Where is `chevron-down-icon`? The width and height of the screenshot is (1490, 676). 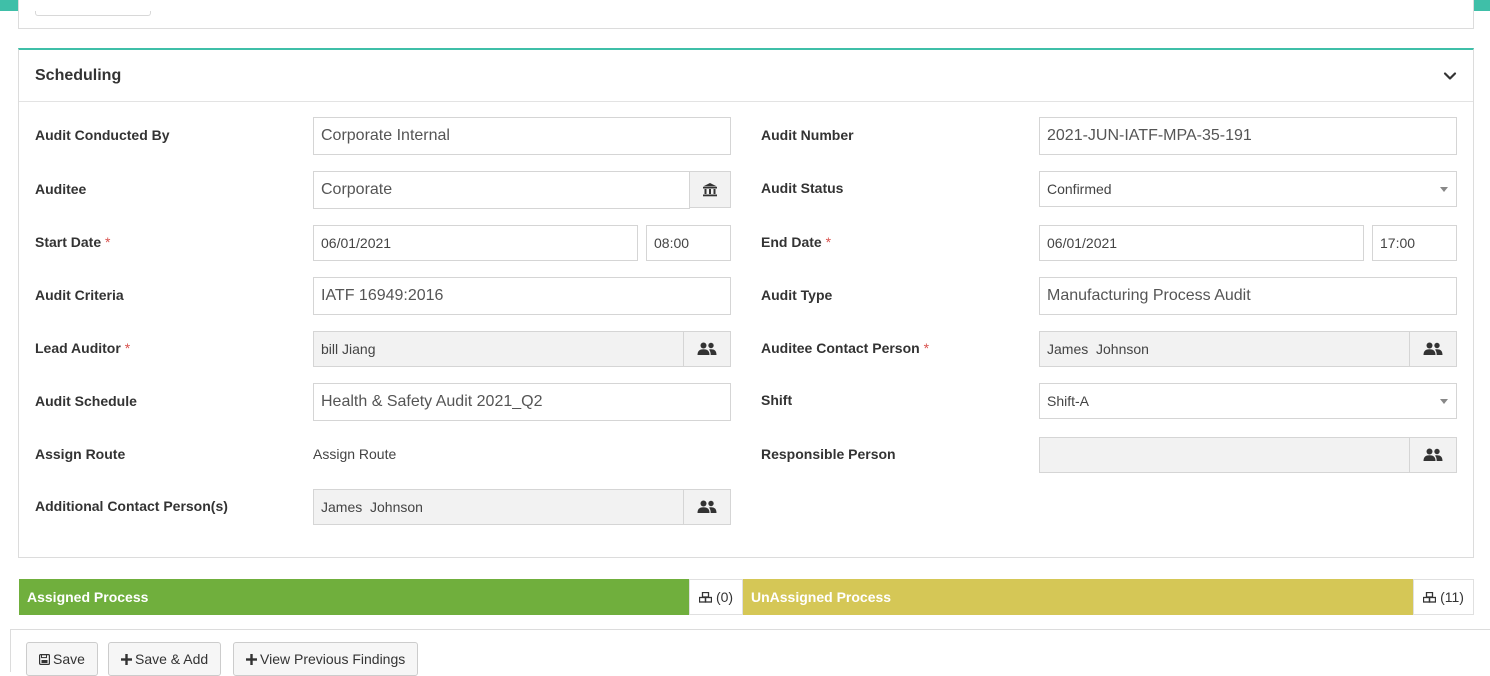 chevron-down-icon is located at coordinates (1450, 76).